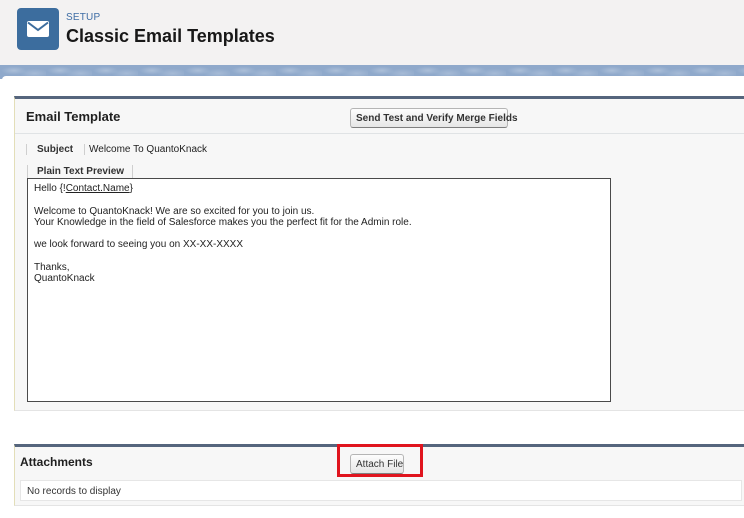 Image resolution: width=744 pixels, height=518 pixels. What do you see at coordinates (52, 268) in the screenshot?
I see `preview-line: Thanks,` at bounding box center [52, 268].